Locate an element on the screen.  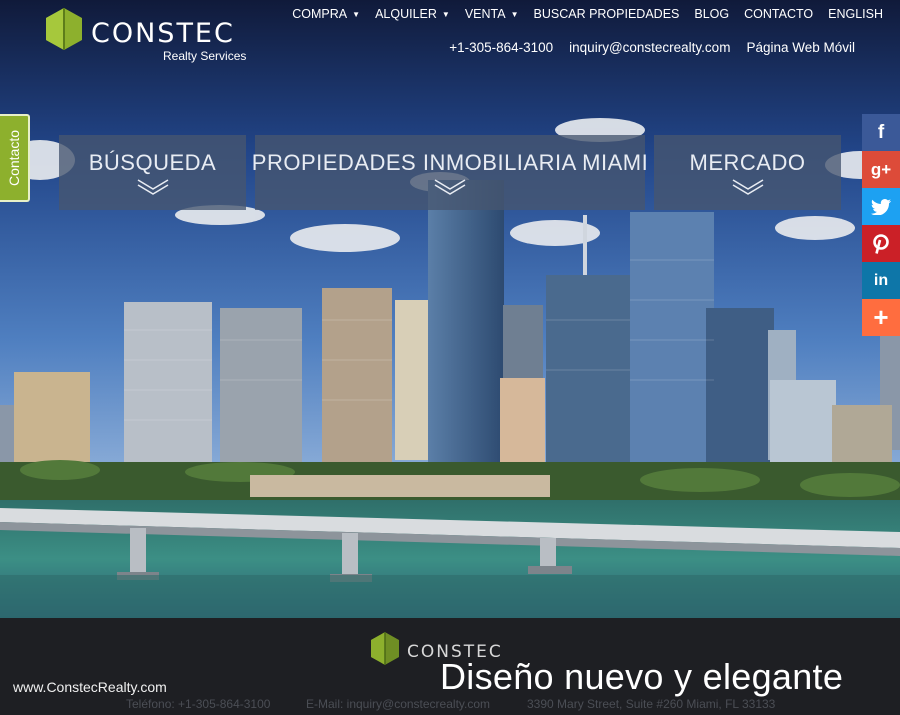
nav-label: CONTACTO is located at coordinates (779, 14).